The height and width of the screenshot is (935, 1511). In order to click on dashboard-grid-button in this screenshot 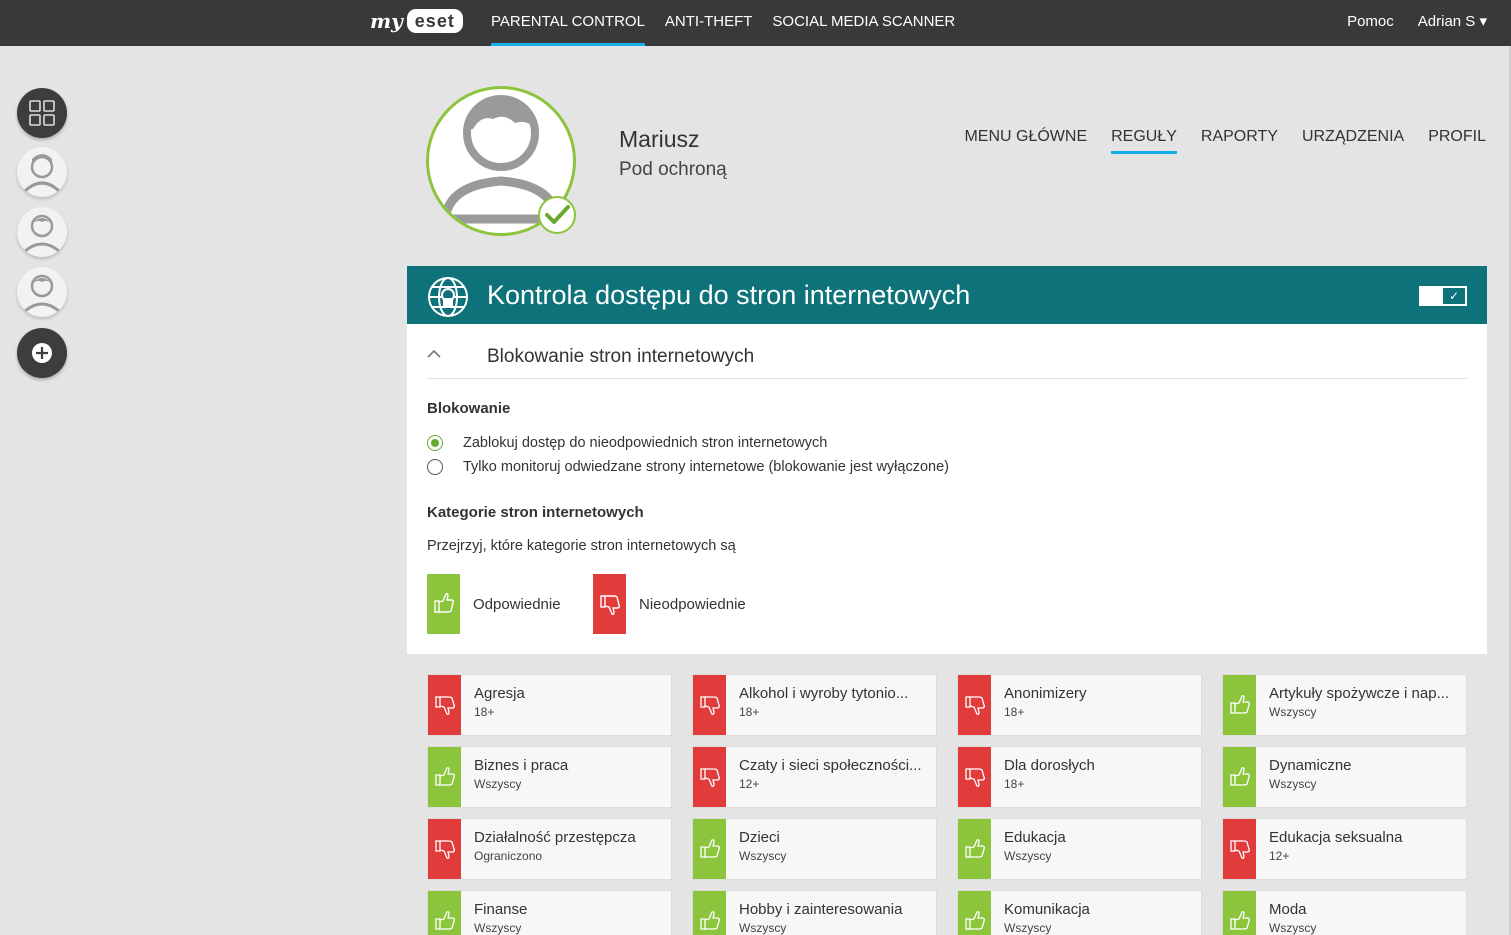, I will do `click(42, 113)`.